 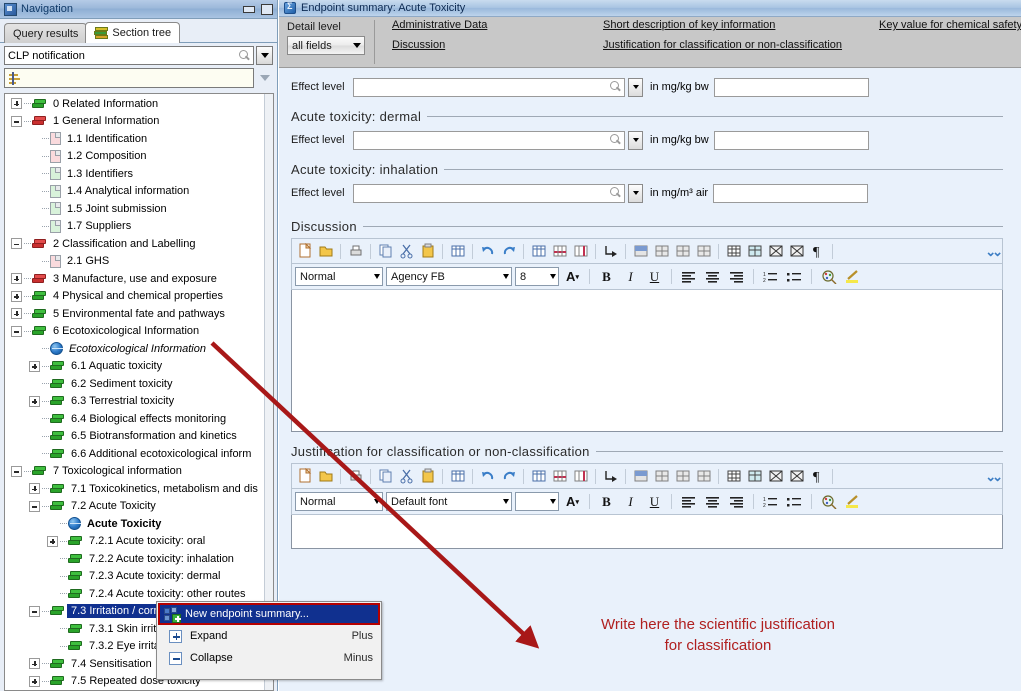 What do you see at coordinates (129, 78) in the screenshot?
I see `filter-box` at bounding box center [129, 78].